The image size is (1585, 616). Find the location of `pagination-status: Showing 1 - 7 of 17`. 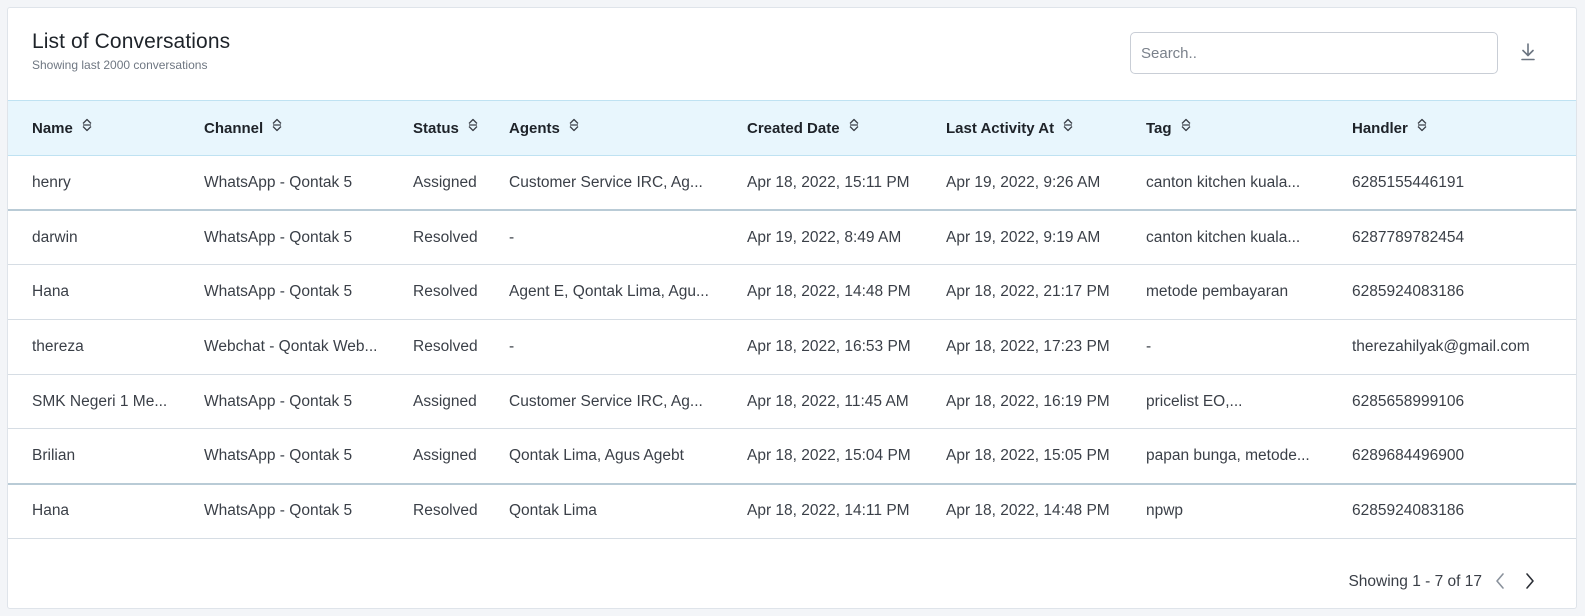

pagination-status: Showing 1 - 7 of 17 is located at coordinates (1415, 581).